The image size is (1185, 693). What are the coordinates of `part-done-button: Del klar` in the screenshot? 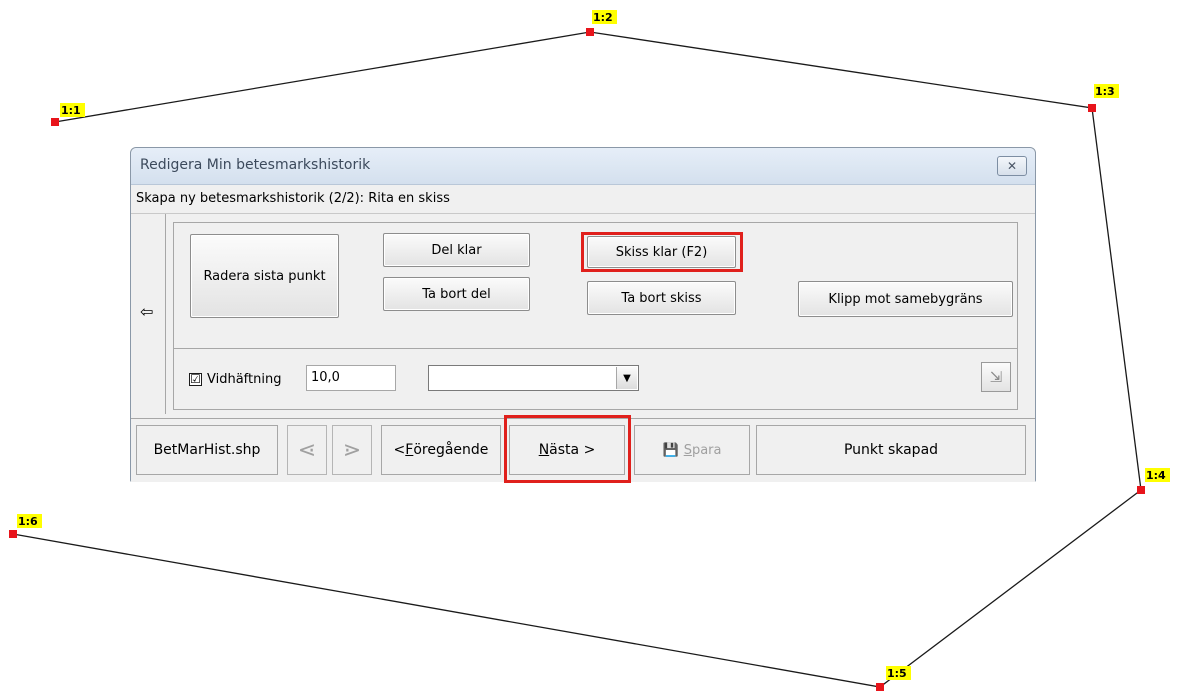 It's located at (456, 250).